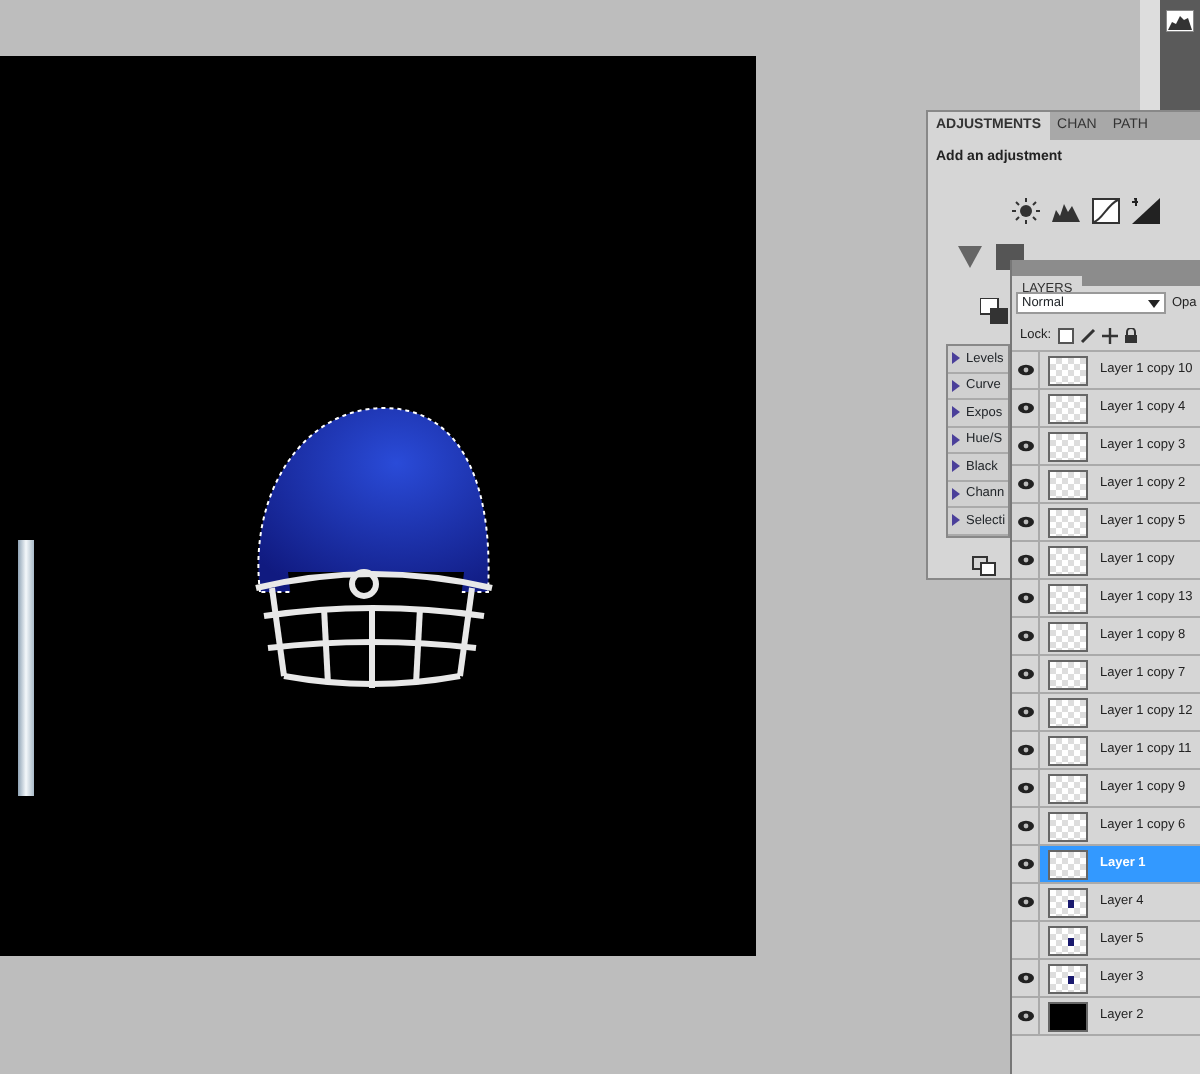 The width and height of the screenshot is (1200, 1074). Describe the element at coordinates (1026, 210) in the screenshot. I see `brightness-icon` at that location.